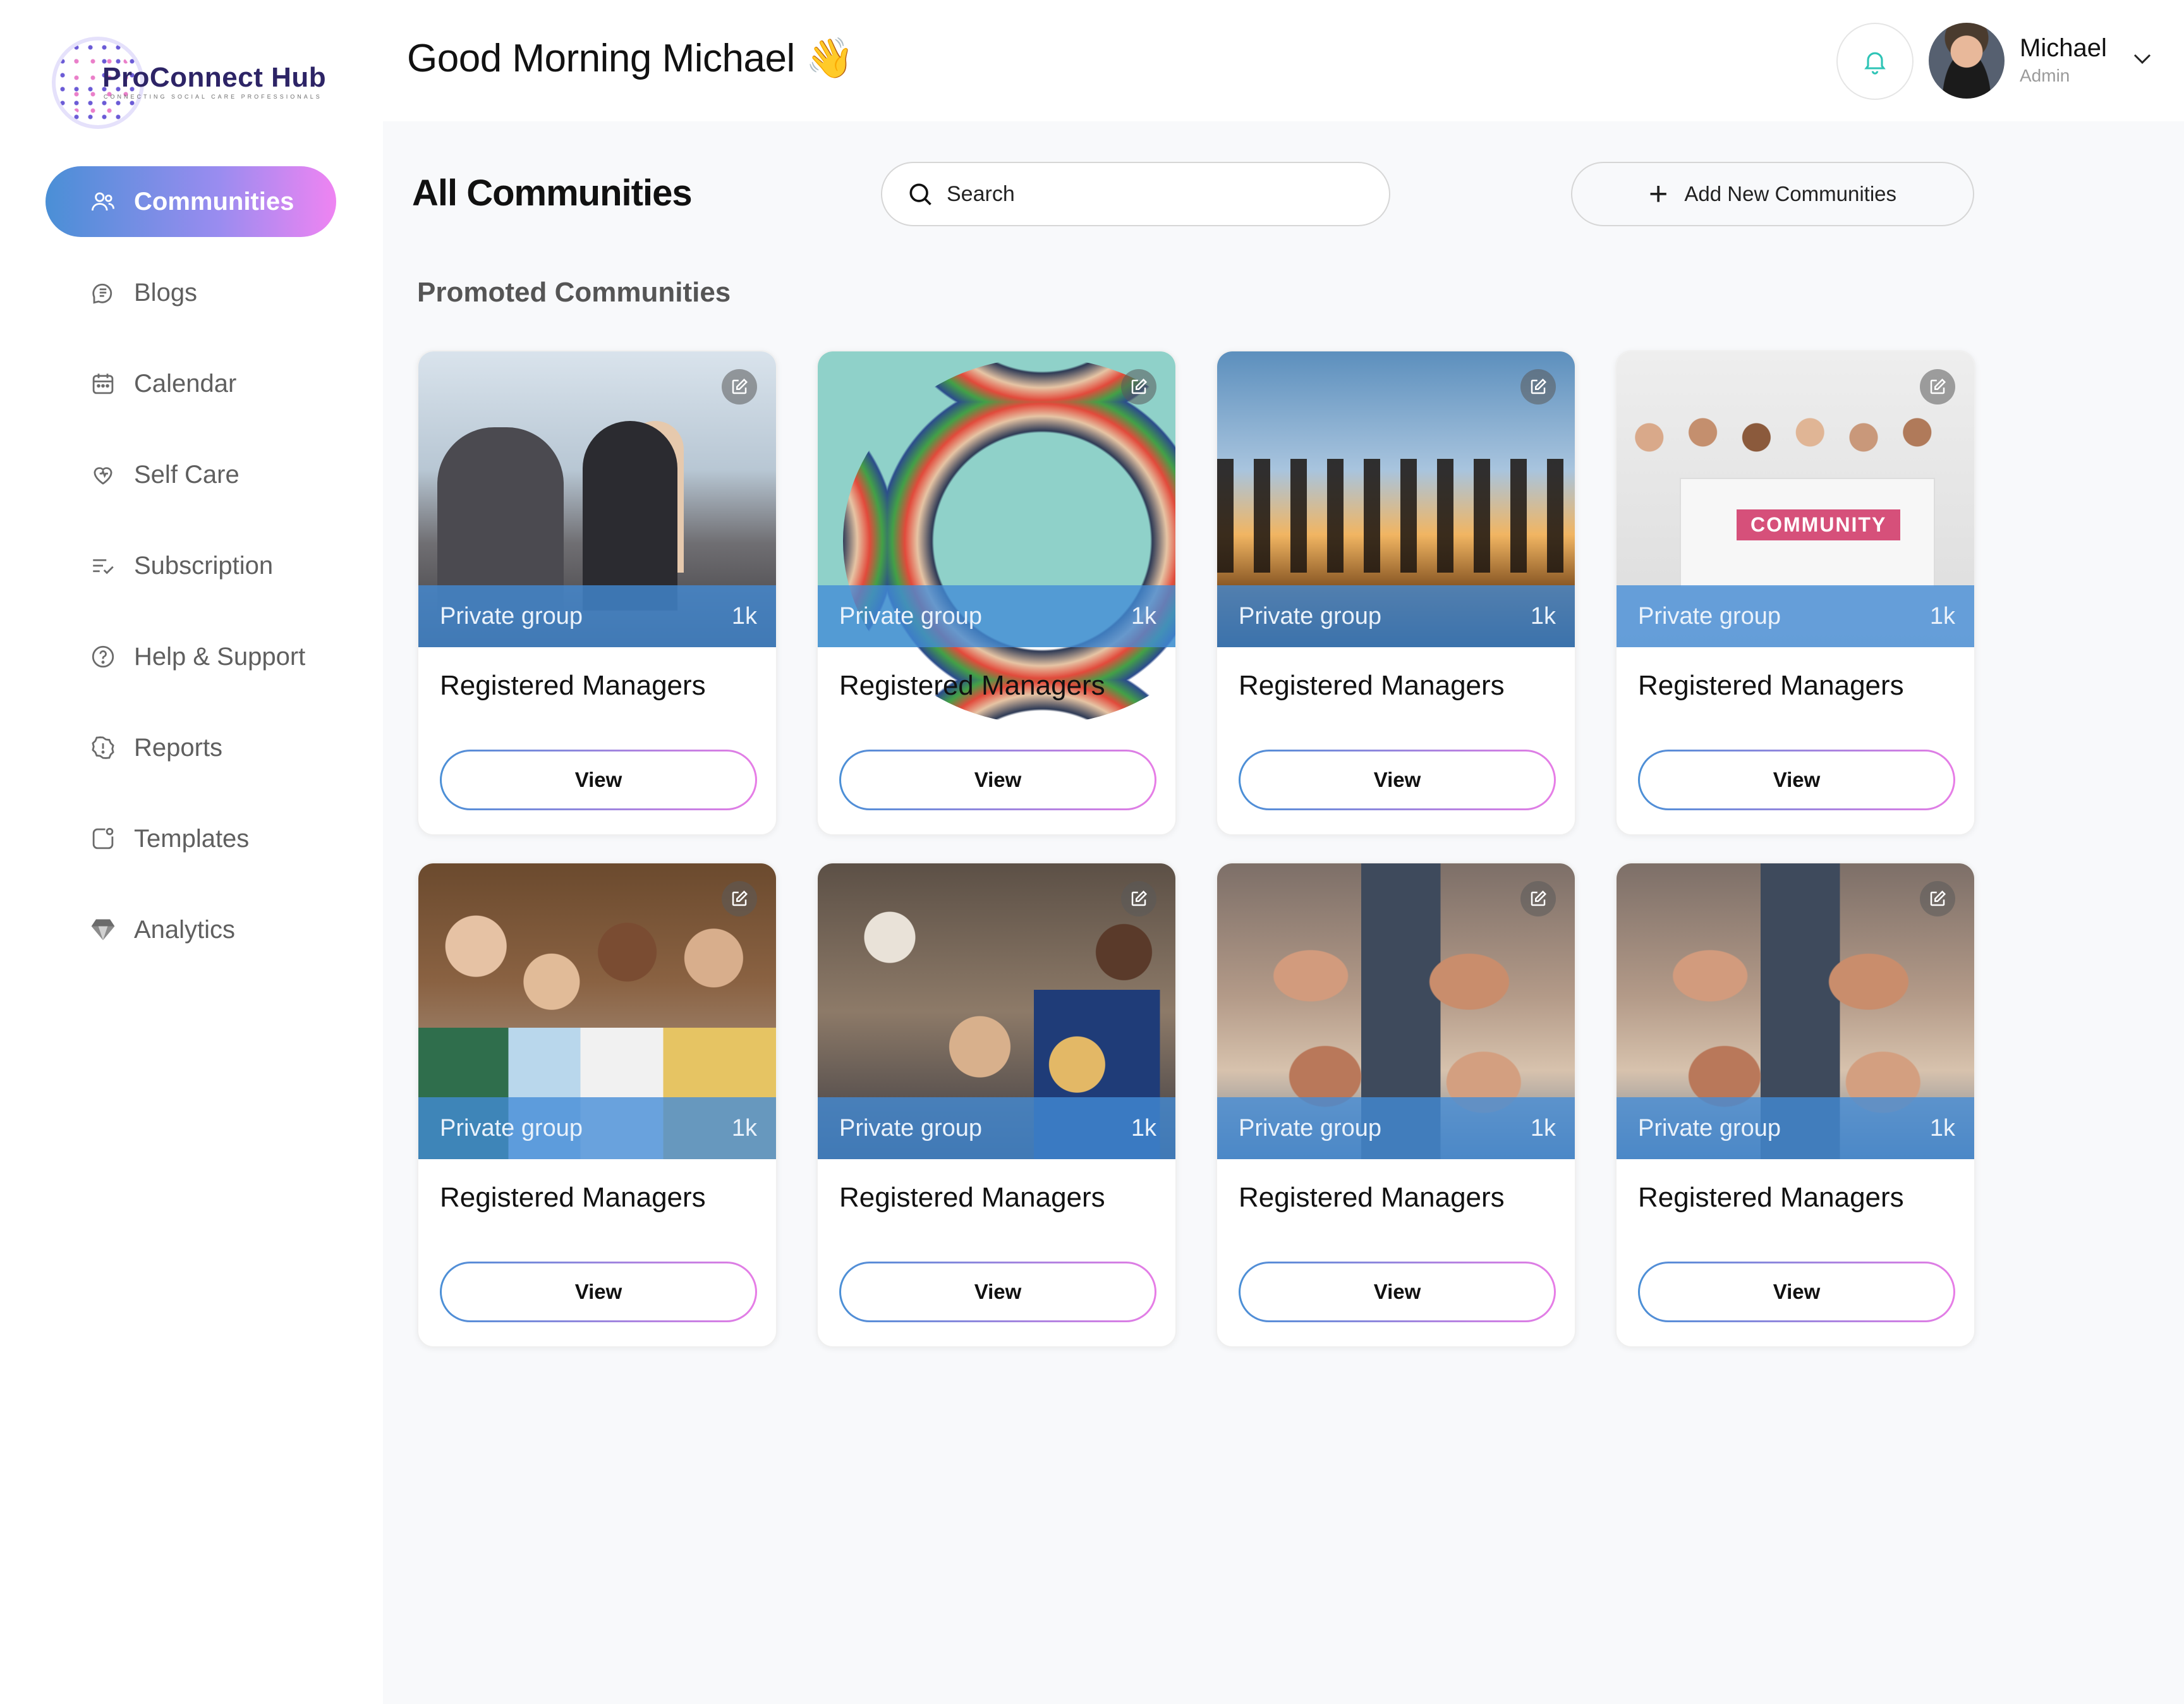 The width and height of the screenshot is (2184, 1704). I want to click on sidebar-item-label: Analytics, so click(185, 929).